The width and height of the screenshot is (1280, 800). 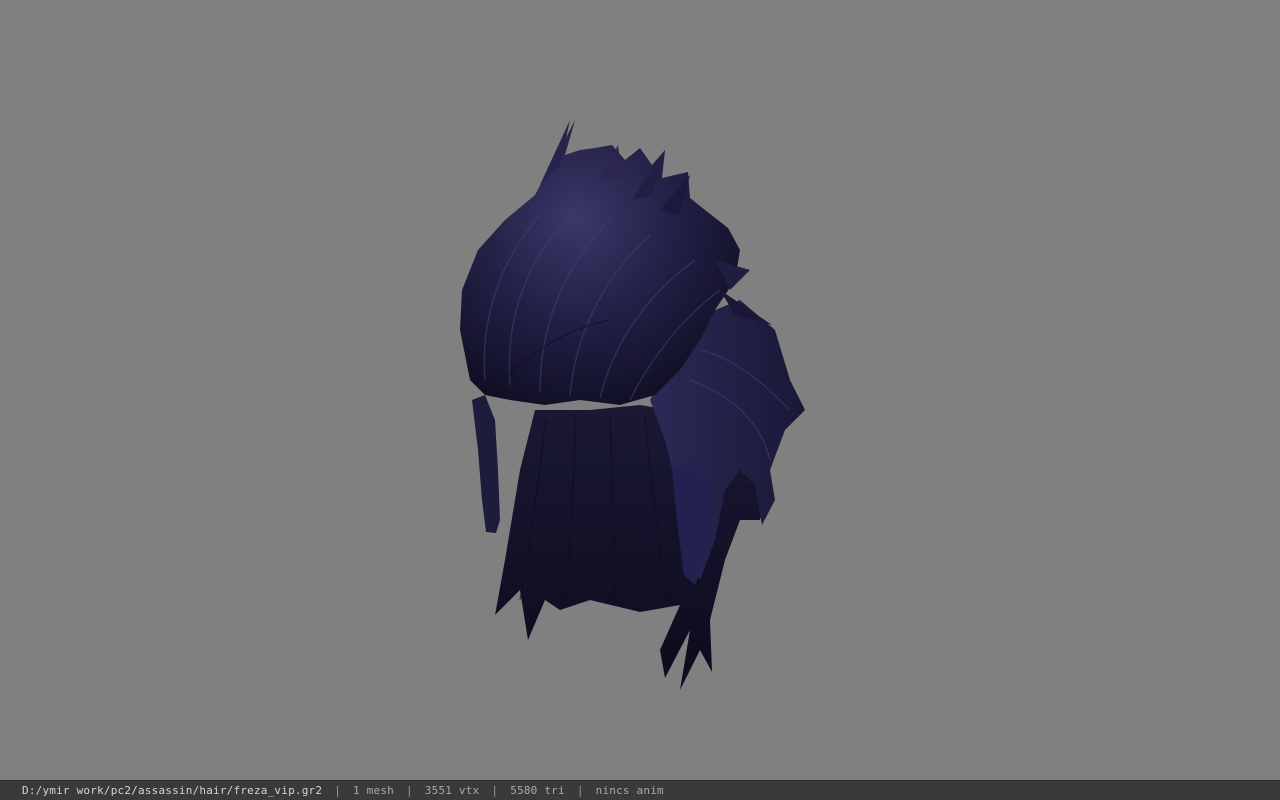 I want to click on hair-left-strand, so click(x=486, y=464).